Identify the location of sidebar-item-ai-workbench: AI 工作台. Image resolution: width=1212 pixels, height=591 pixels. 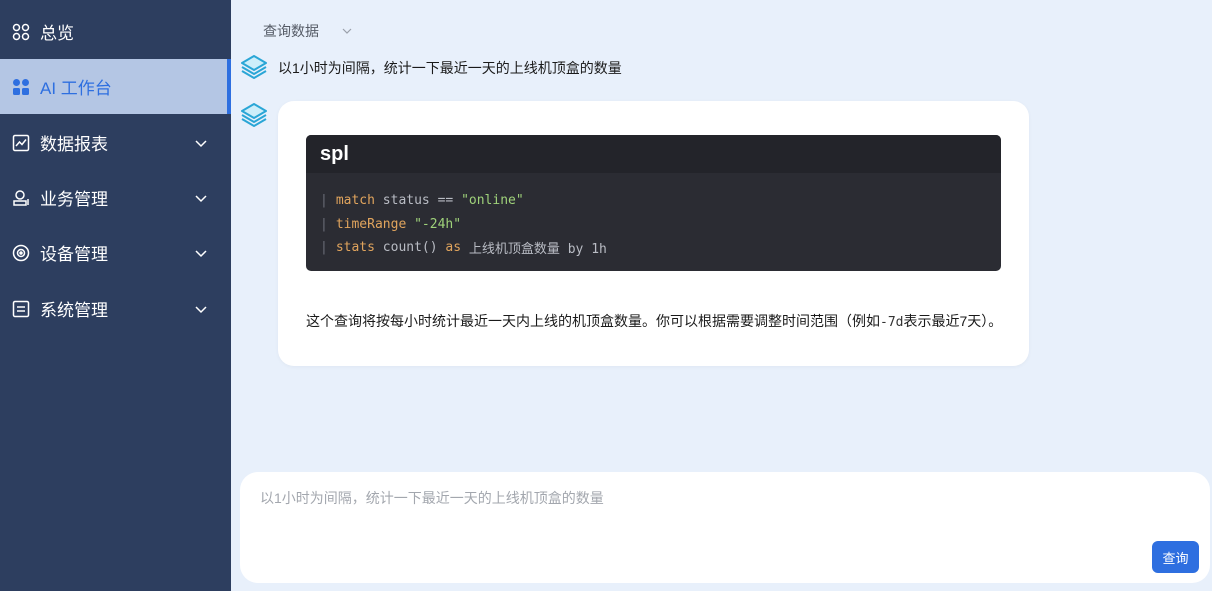
(115, 86).